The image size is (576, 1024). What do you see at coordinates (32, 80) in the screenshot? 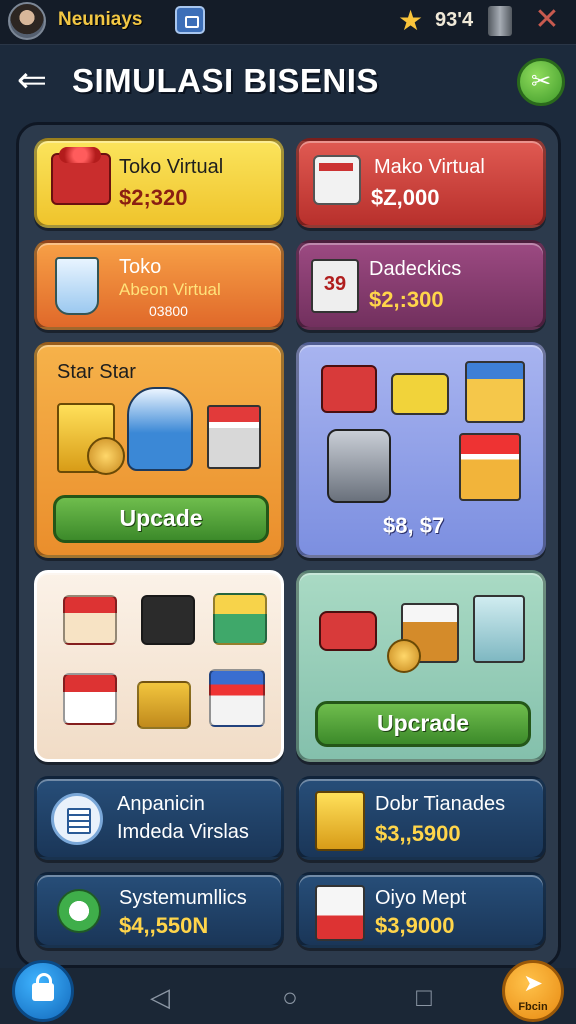
I see `back-arrow-icon: ⇐` at bounding box center [32, 80].